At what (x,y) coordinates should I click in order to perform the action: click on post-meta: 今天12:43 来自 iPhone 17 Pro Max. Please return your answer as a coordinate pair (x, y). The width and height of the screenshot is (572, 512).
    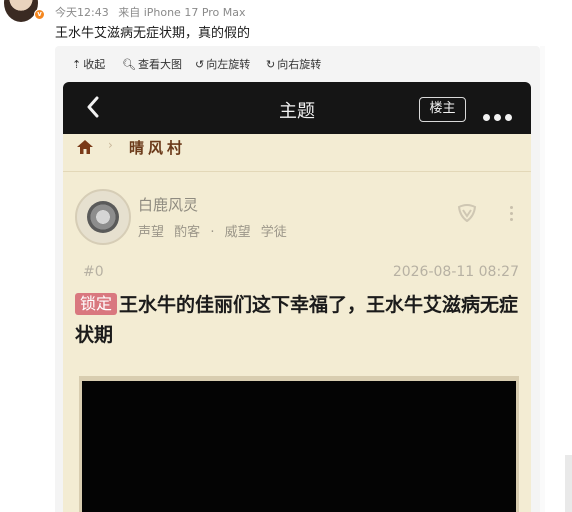
    Looking at the image, I should click on (150, 12).